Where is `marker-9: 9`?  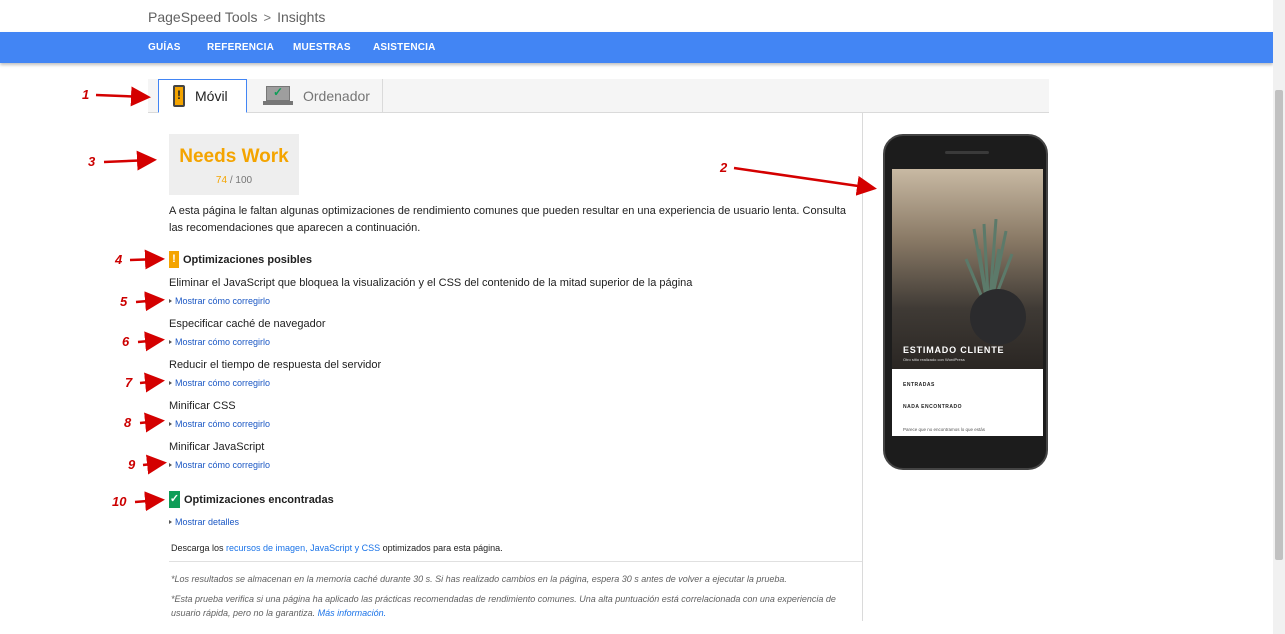 marker-9: 9 is located at coordinates (132, 464).